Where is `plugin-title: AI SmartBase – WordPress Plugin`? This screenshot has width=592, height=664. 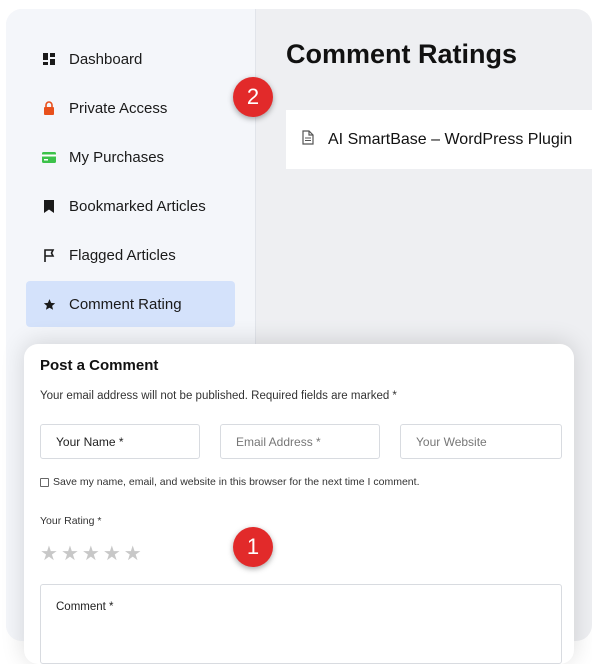
plugin-title: AI SmartBase – WordPress Plugin is located at coordinates (450, 139).